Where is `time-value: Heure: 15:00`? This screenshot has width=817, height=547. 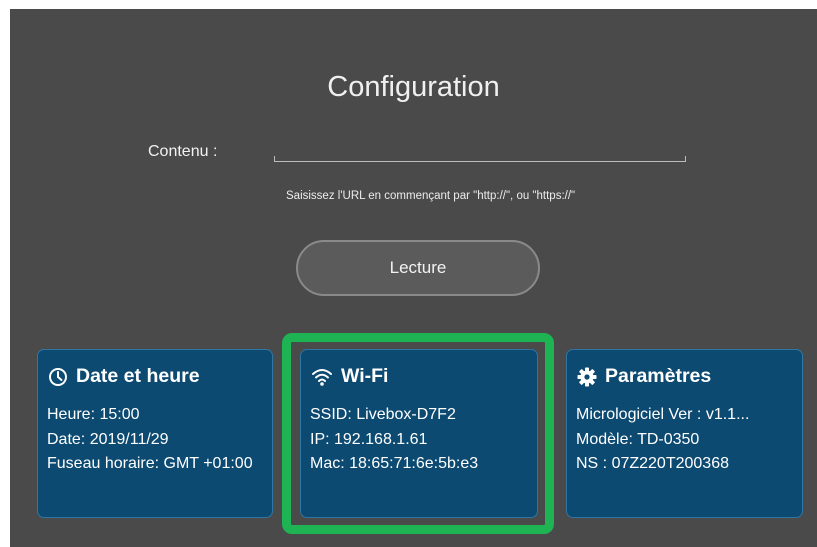 time-value: Heure: 15:00 is located at coordinates (93, 414).